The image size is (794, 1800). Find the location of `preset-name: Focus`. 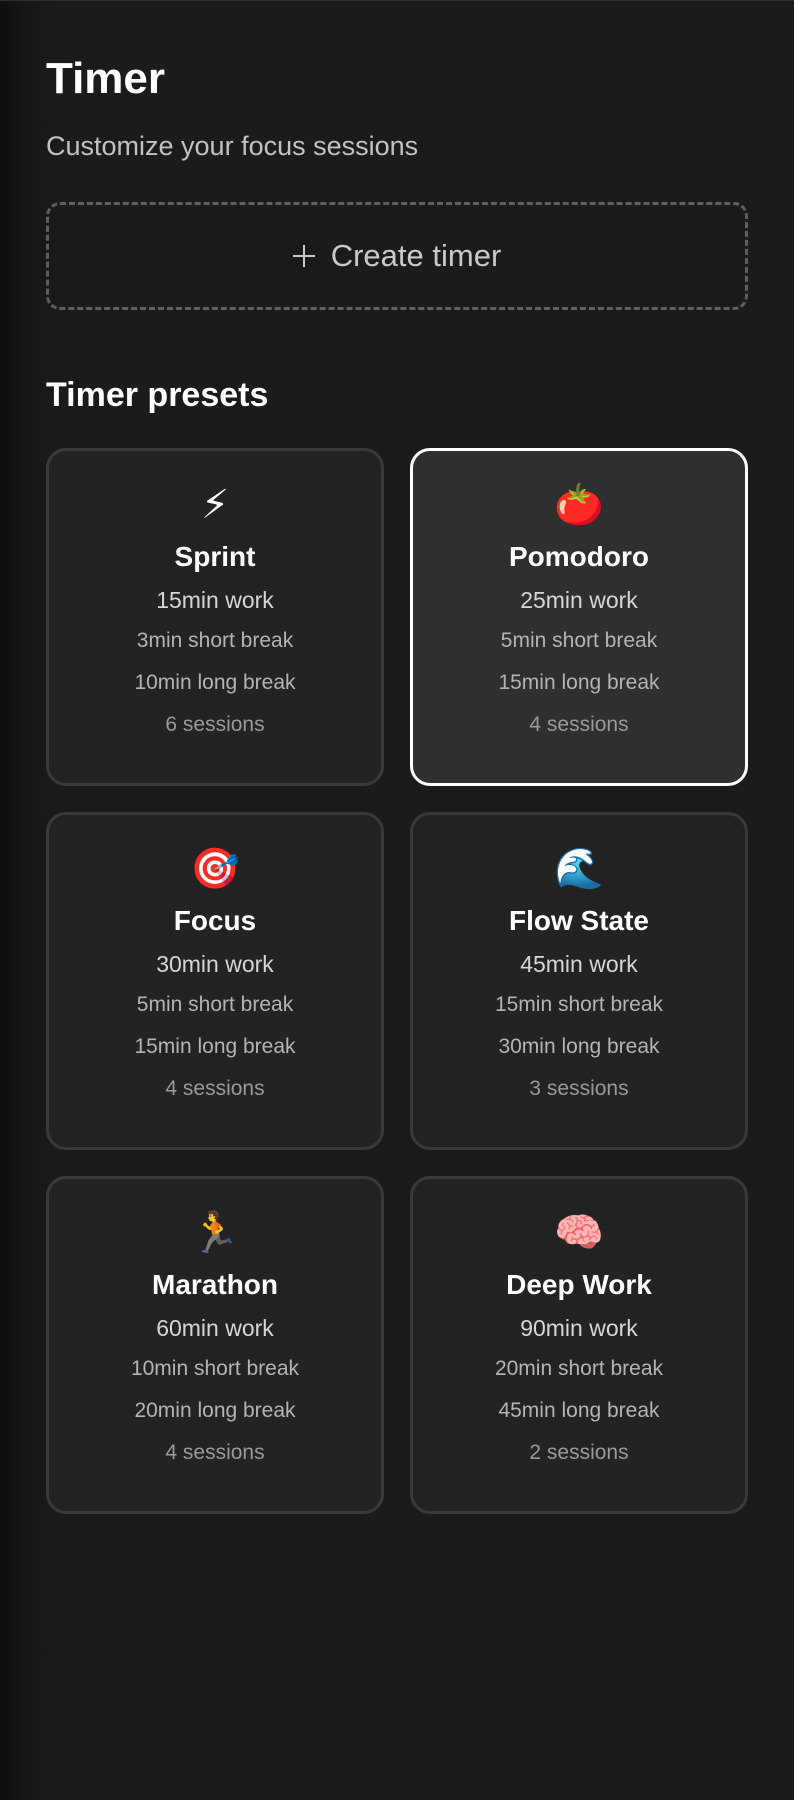

preset-name: Focus is located at coordinates (215, 920).